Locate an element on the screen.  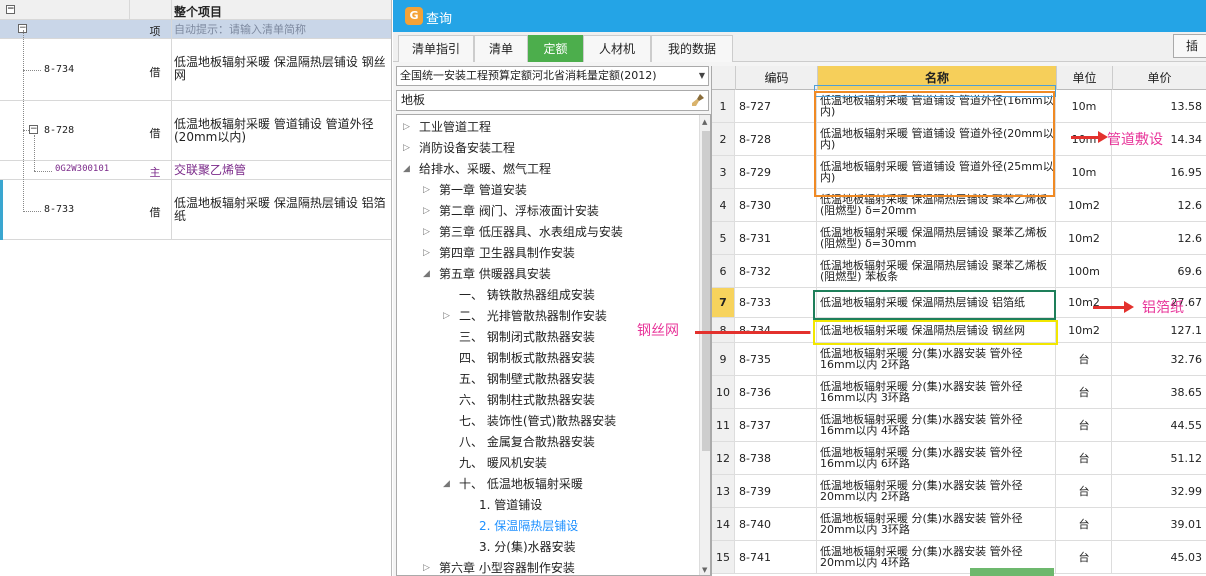
dialog-titlebar: G 查询 is located at coordinates (799, 16).